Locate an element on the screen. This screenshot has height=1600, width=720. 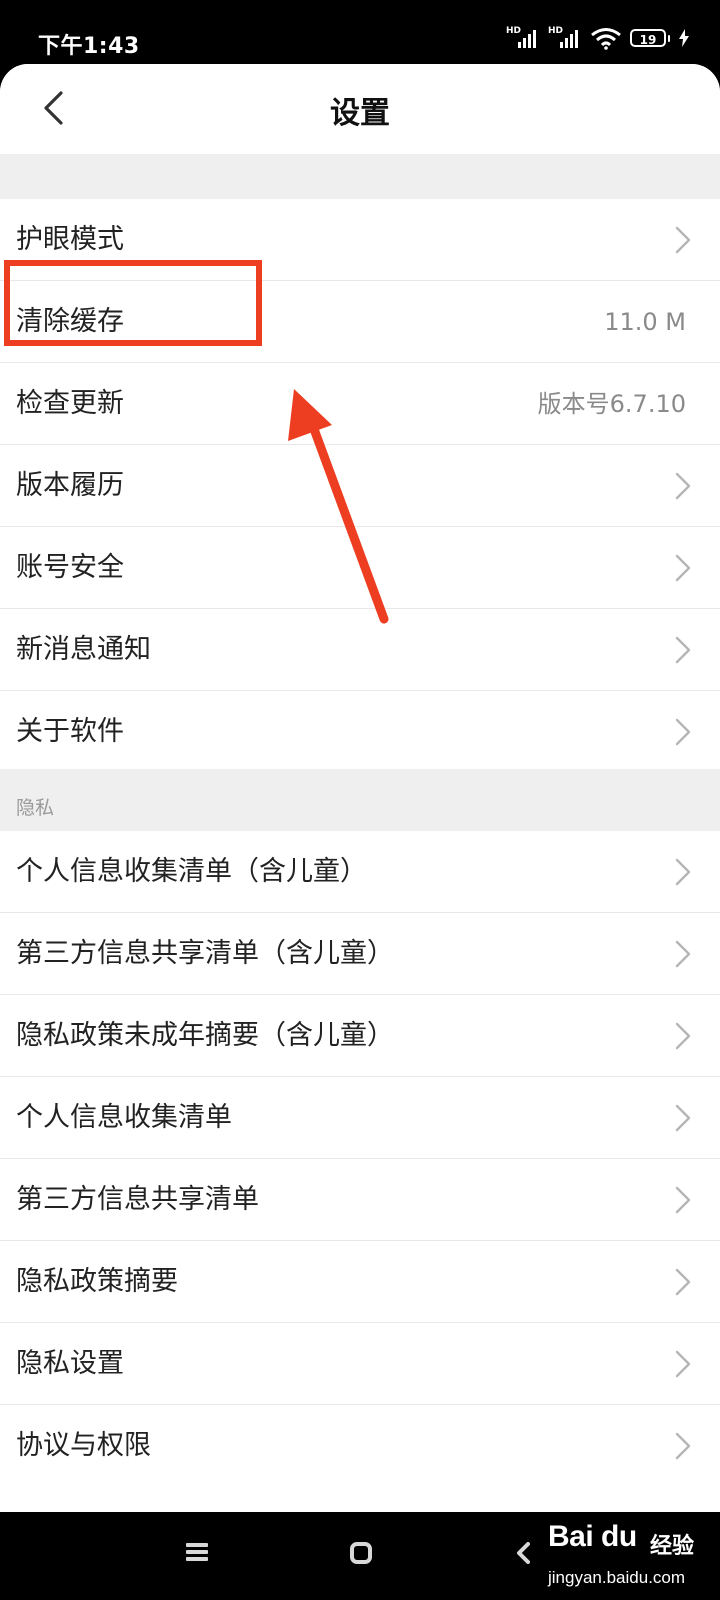
settings-item-personal-info-children: 个人信息收集清单（含儿童） is located at coordinates (360, 872).